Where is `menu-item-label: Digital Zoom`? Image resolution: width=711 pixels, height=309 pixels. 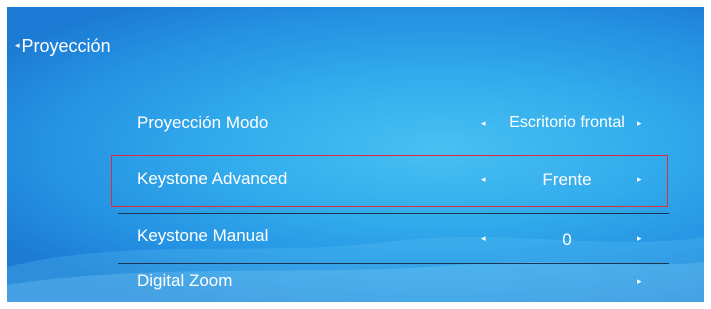
menu-item-label: Digital Zoom is located at coordinates (185, 280).